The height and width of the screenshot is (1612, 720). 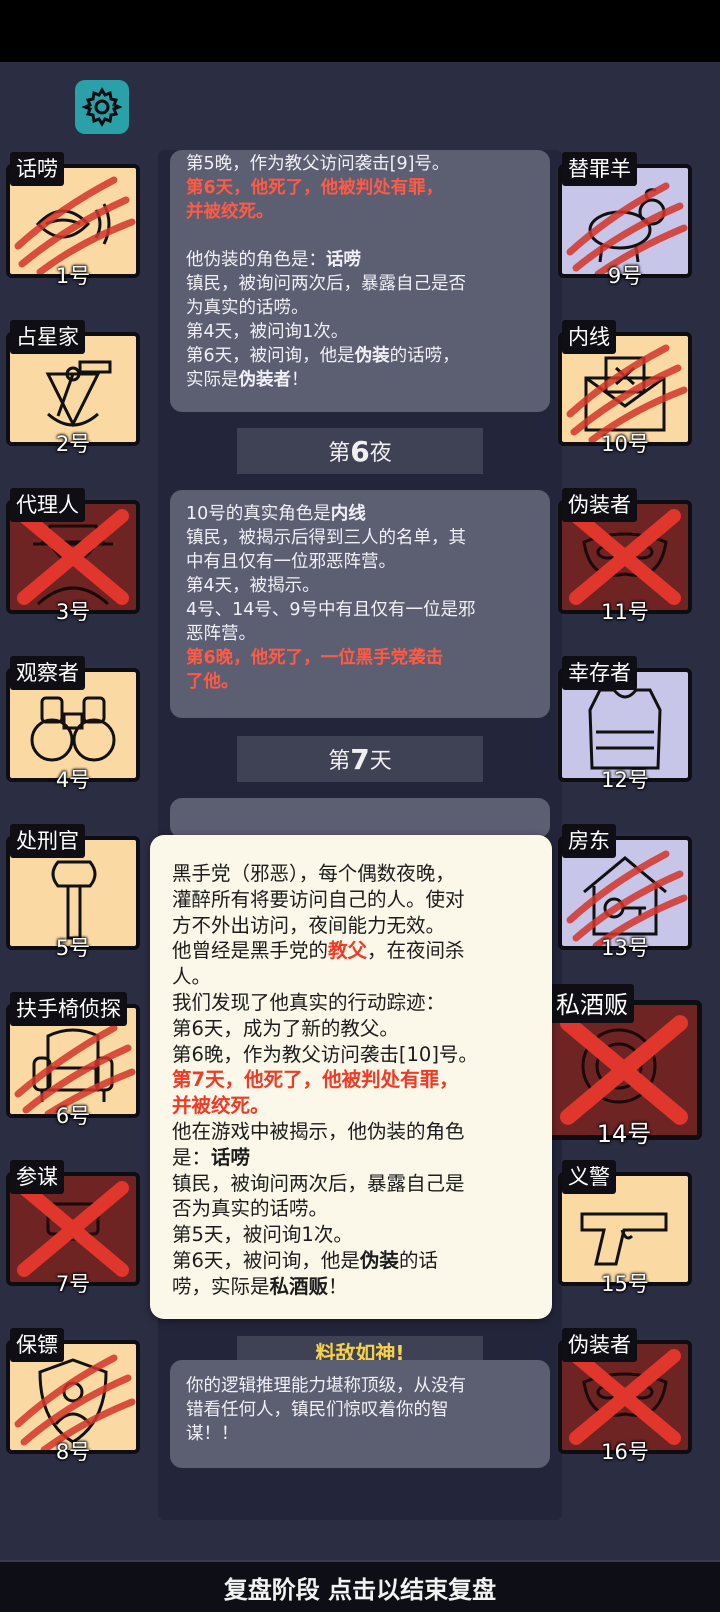 I want to click on player-tile-8: 保镖 8号, so click(x=73, y=1396).